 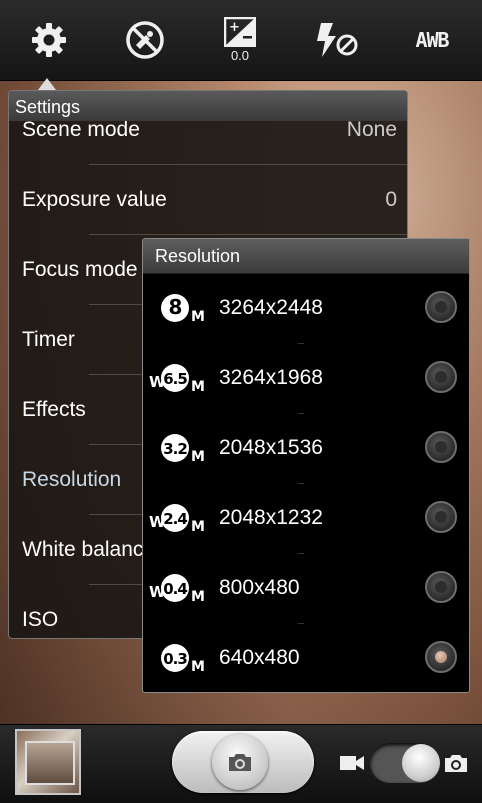 I want to click on camera-top-bar: + 0.0 AWB, so click(x=241, y=40).